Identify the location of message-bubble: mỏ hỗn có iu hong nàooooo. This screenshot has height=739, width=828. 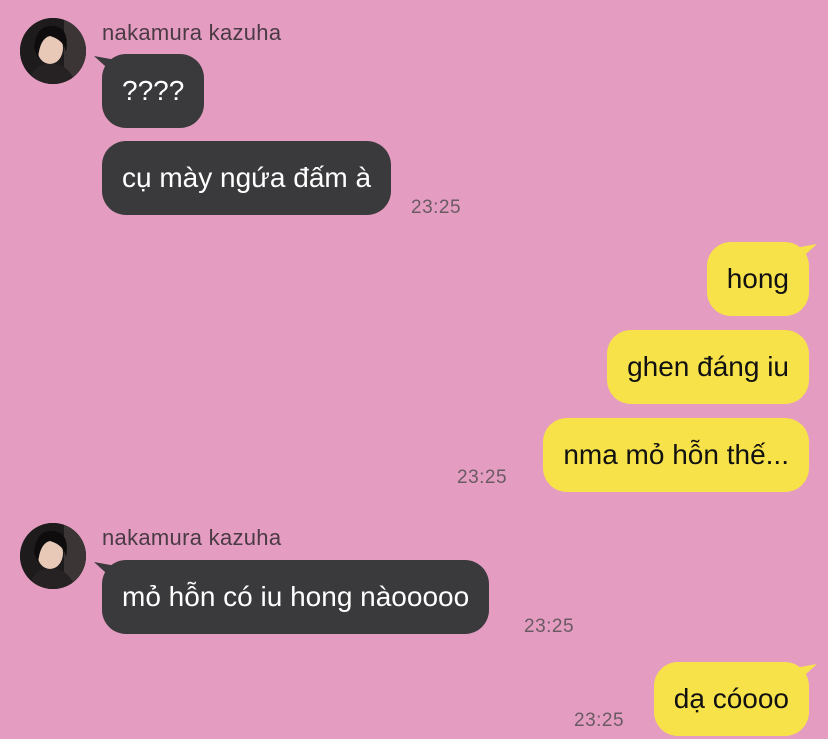
(296, 597).